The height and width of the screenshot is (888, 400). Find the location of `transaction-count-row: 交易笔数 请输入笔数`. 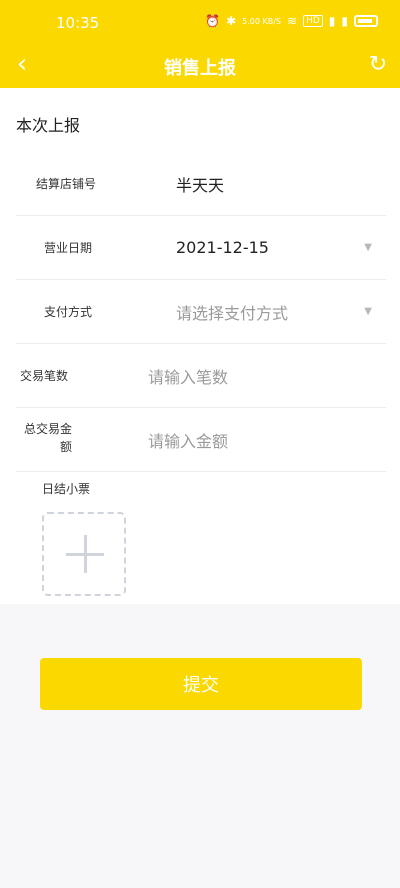

transaction-count-row: 交易笔数 请输入笔数 is located at coordinates (201, 376).